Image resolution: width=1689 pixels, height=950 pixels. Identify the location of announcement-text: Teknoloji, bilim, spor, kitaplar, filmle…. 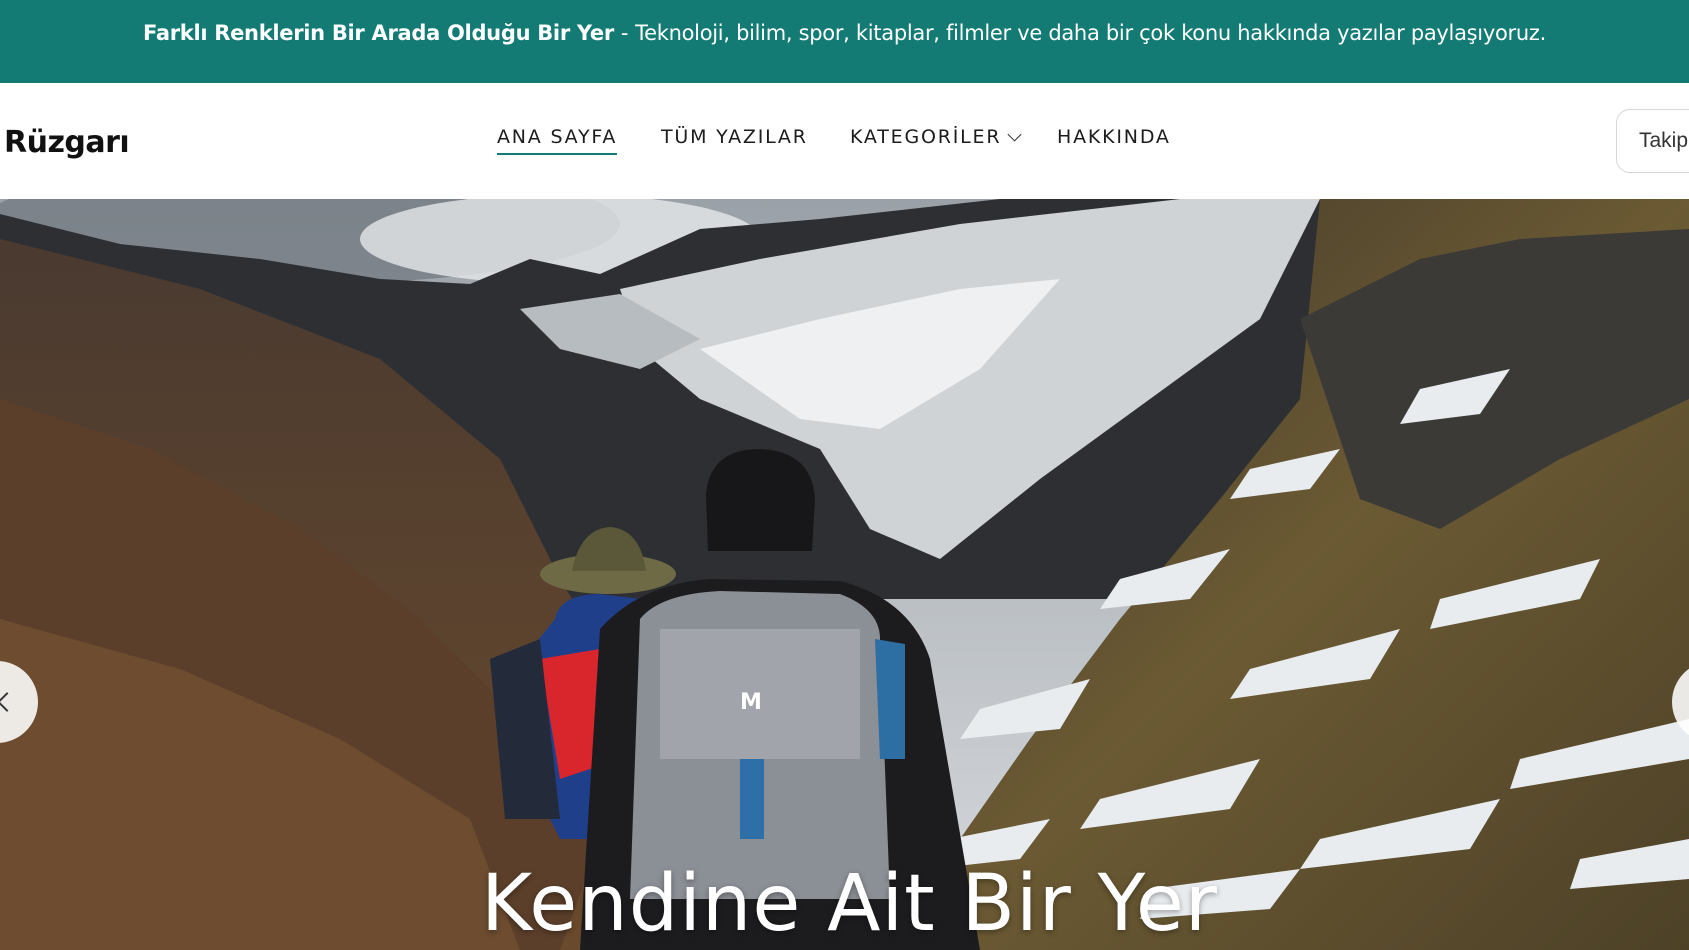
(1090, 32).